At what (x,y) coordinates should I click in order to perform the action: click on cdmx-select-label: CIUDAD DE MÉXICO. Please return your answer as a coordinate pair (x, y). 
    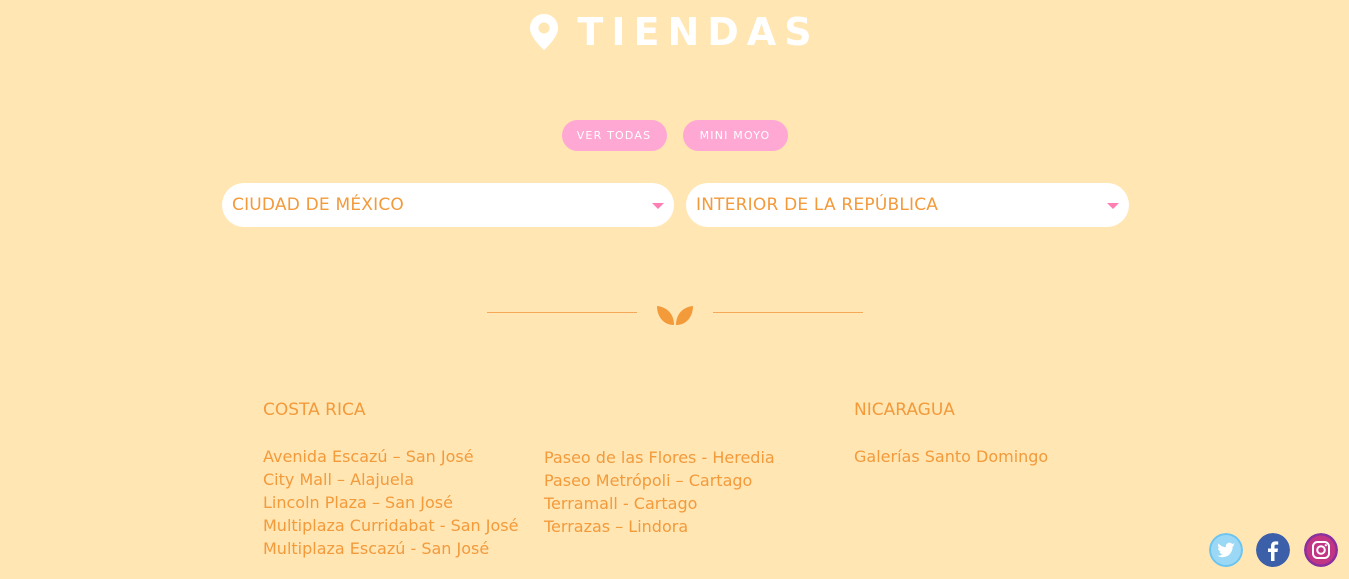
    Looking at the image, I should click on (318, 205).